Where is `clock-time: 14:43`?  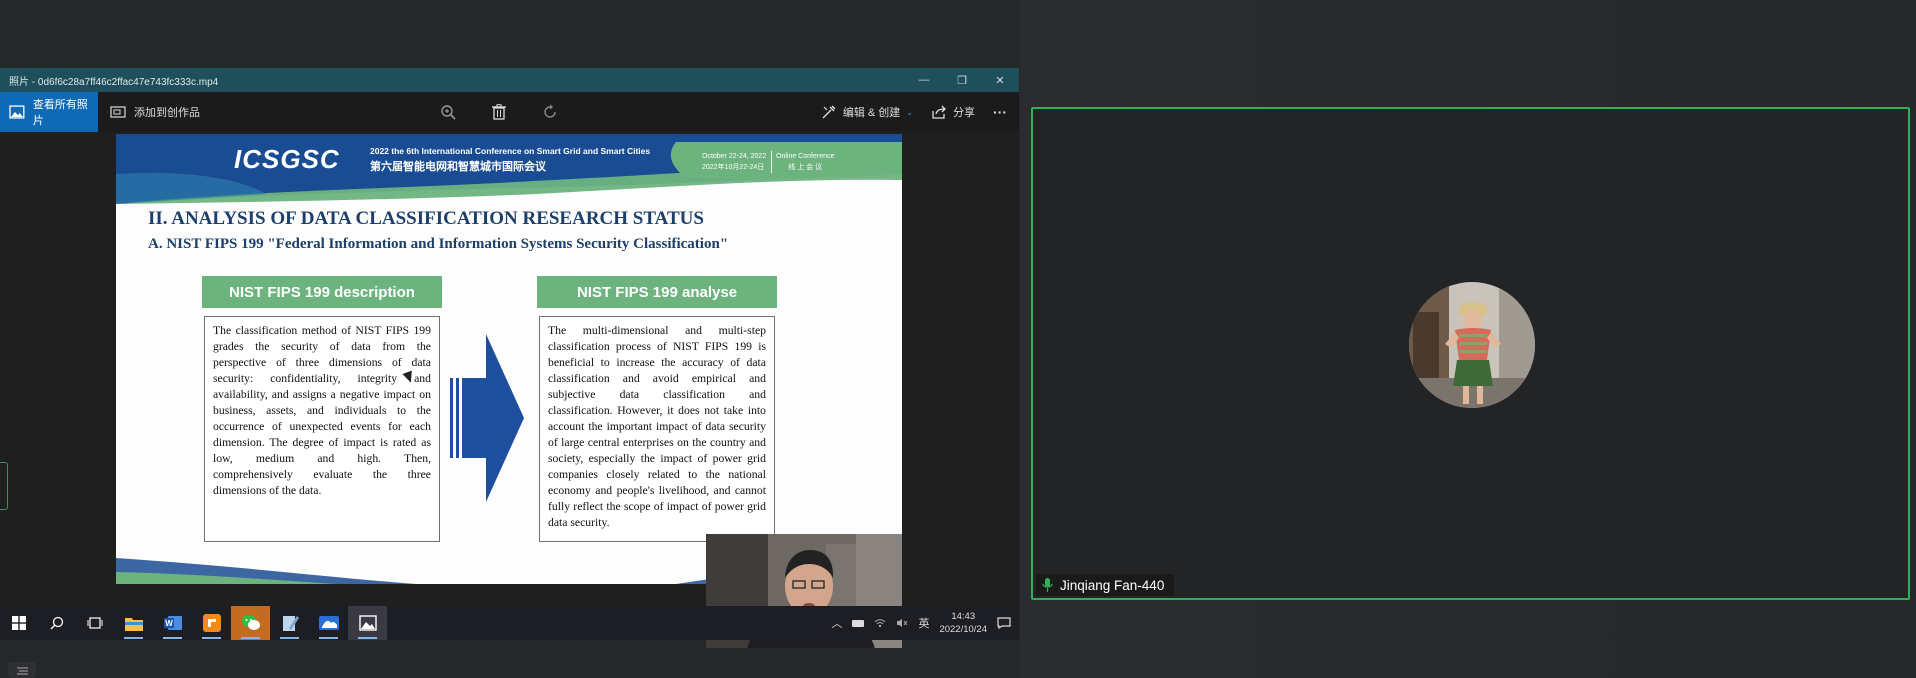
clock-time: 14:43 is located at coordinates (963, 616).